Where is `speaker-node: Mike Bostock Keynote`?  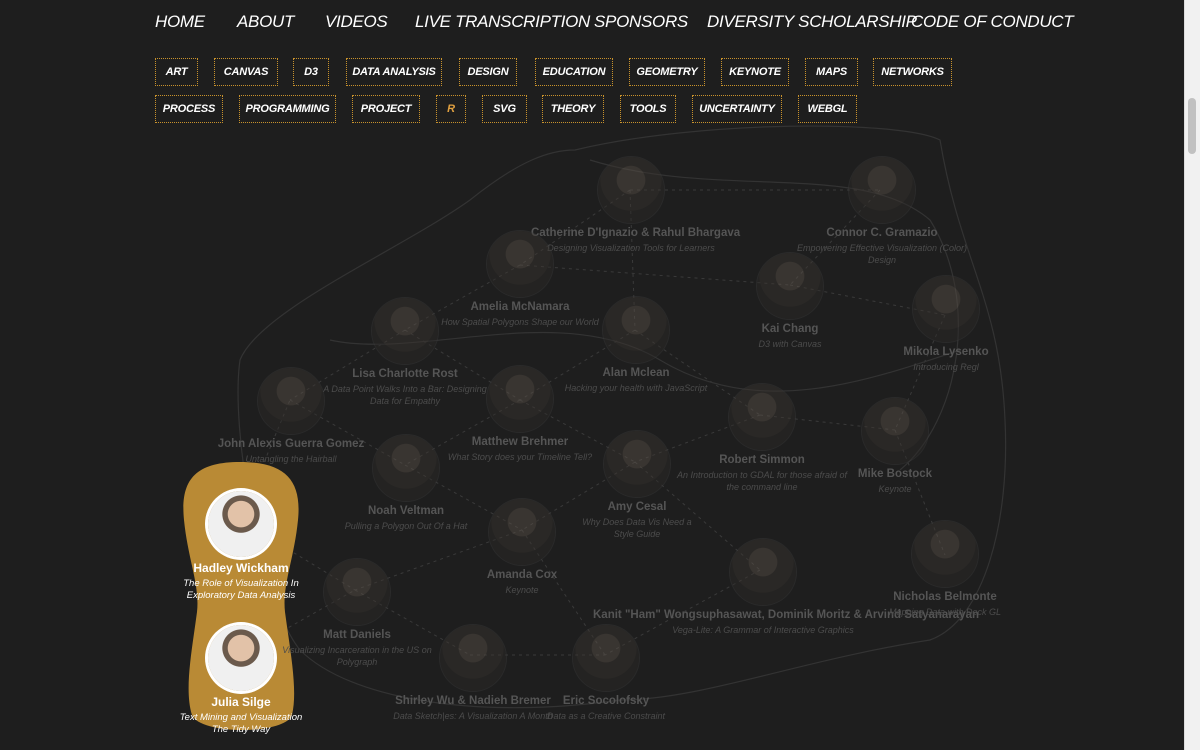 speaker-node: Mike Bostock Keynote is located at coordinates (895, 446).